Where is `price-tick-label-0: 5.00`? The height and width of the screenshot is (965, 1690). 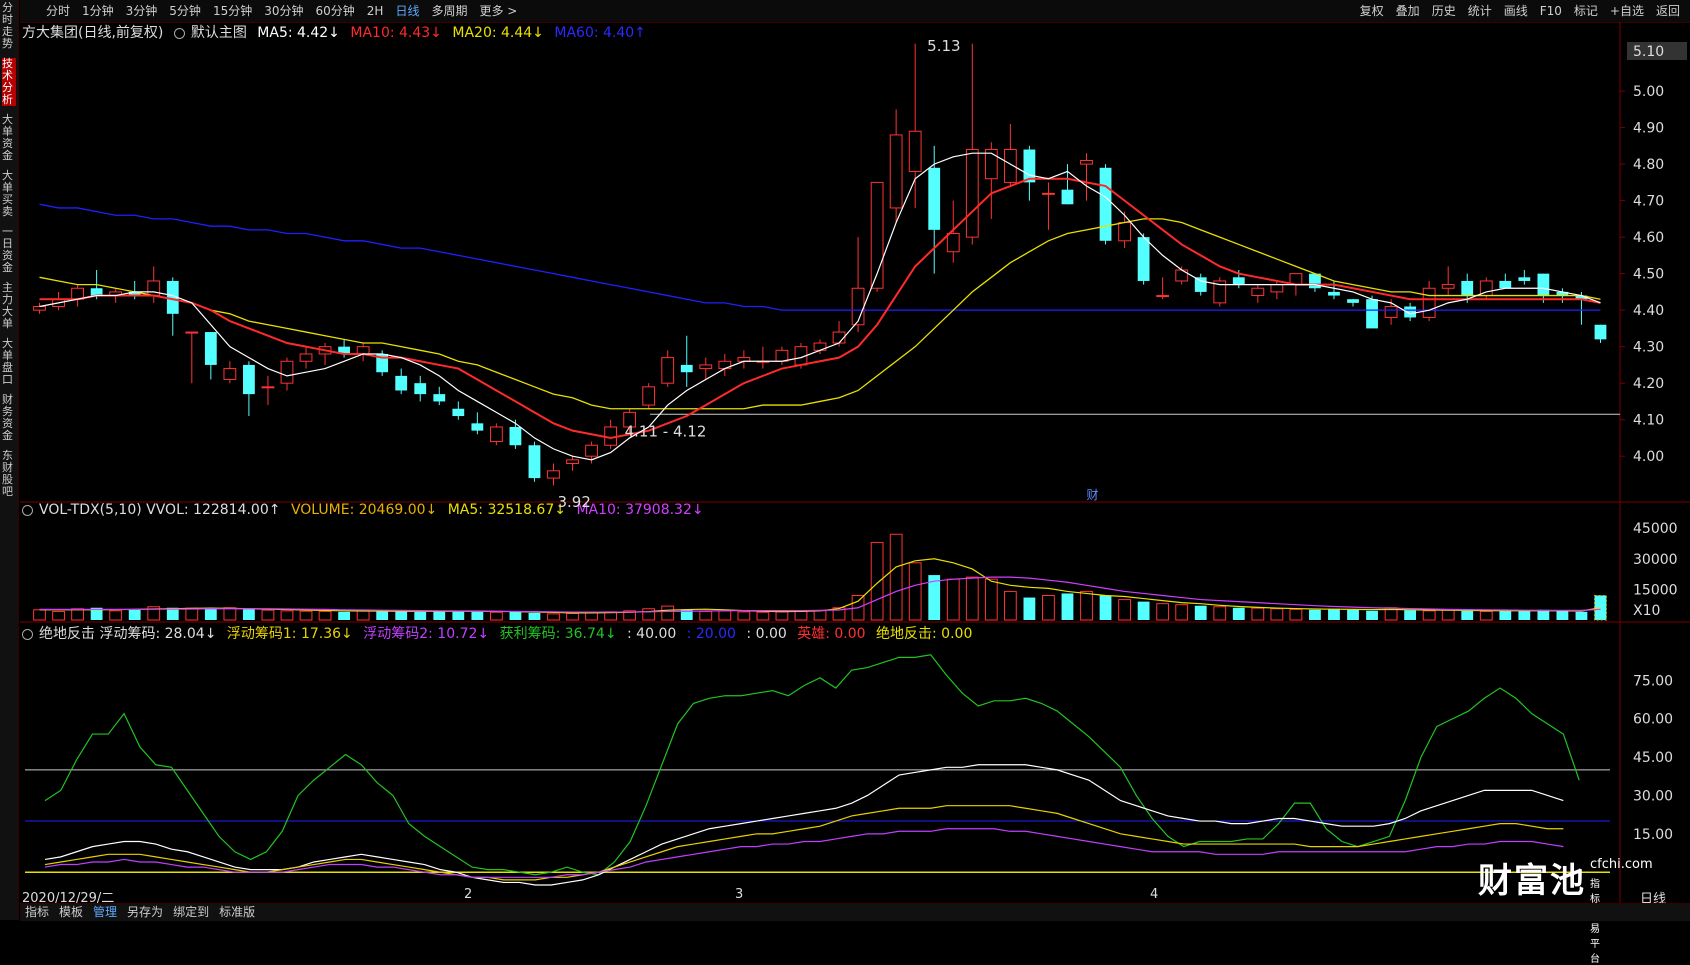 price-tick-label-0: 5.00 is located at coordinates (1648, 92).